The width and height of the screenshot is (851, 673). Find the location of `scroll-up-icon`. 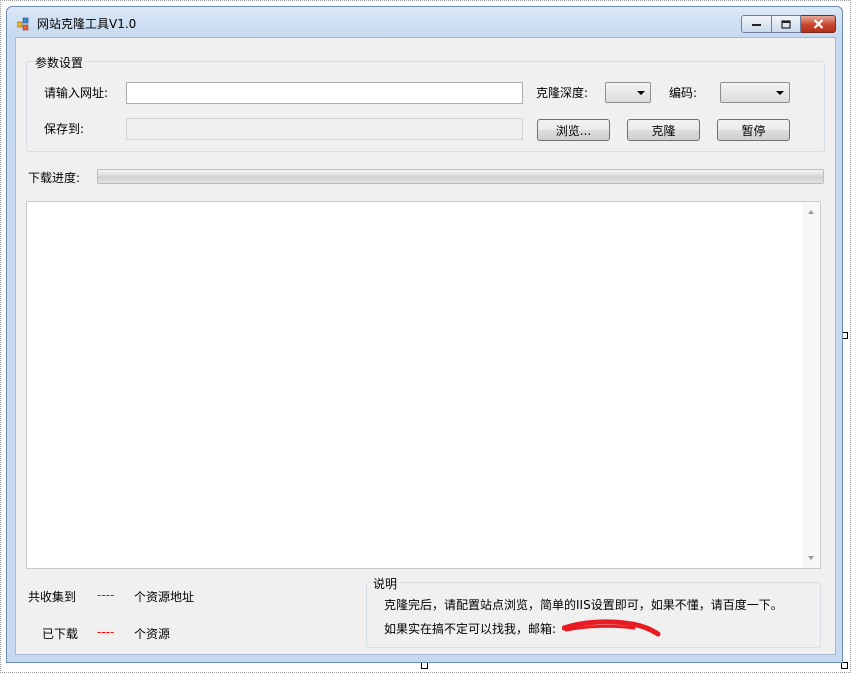

scroll-up-icon is located at coordinates (811, 212).